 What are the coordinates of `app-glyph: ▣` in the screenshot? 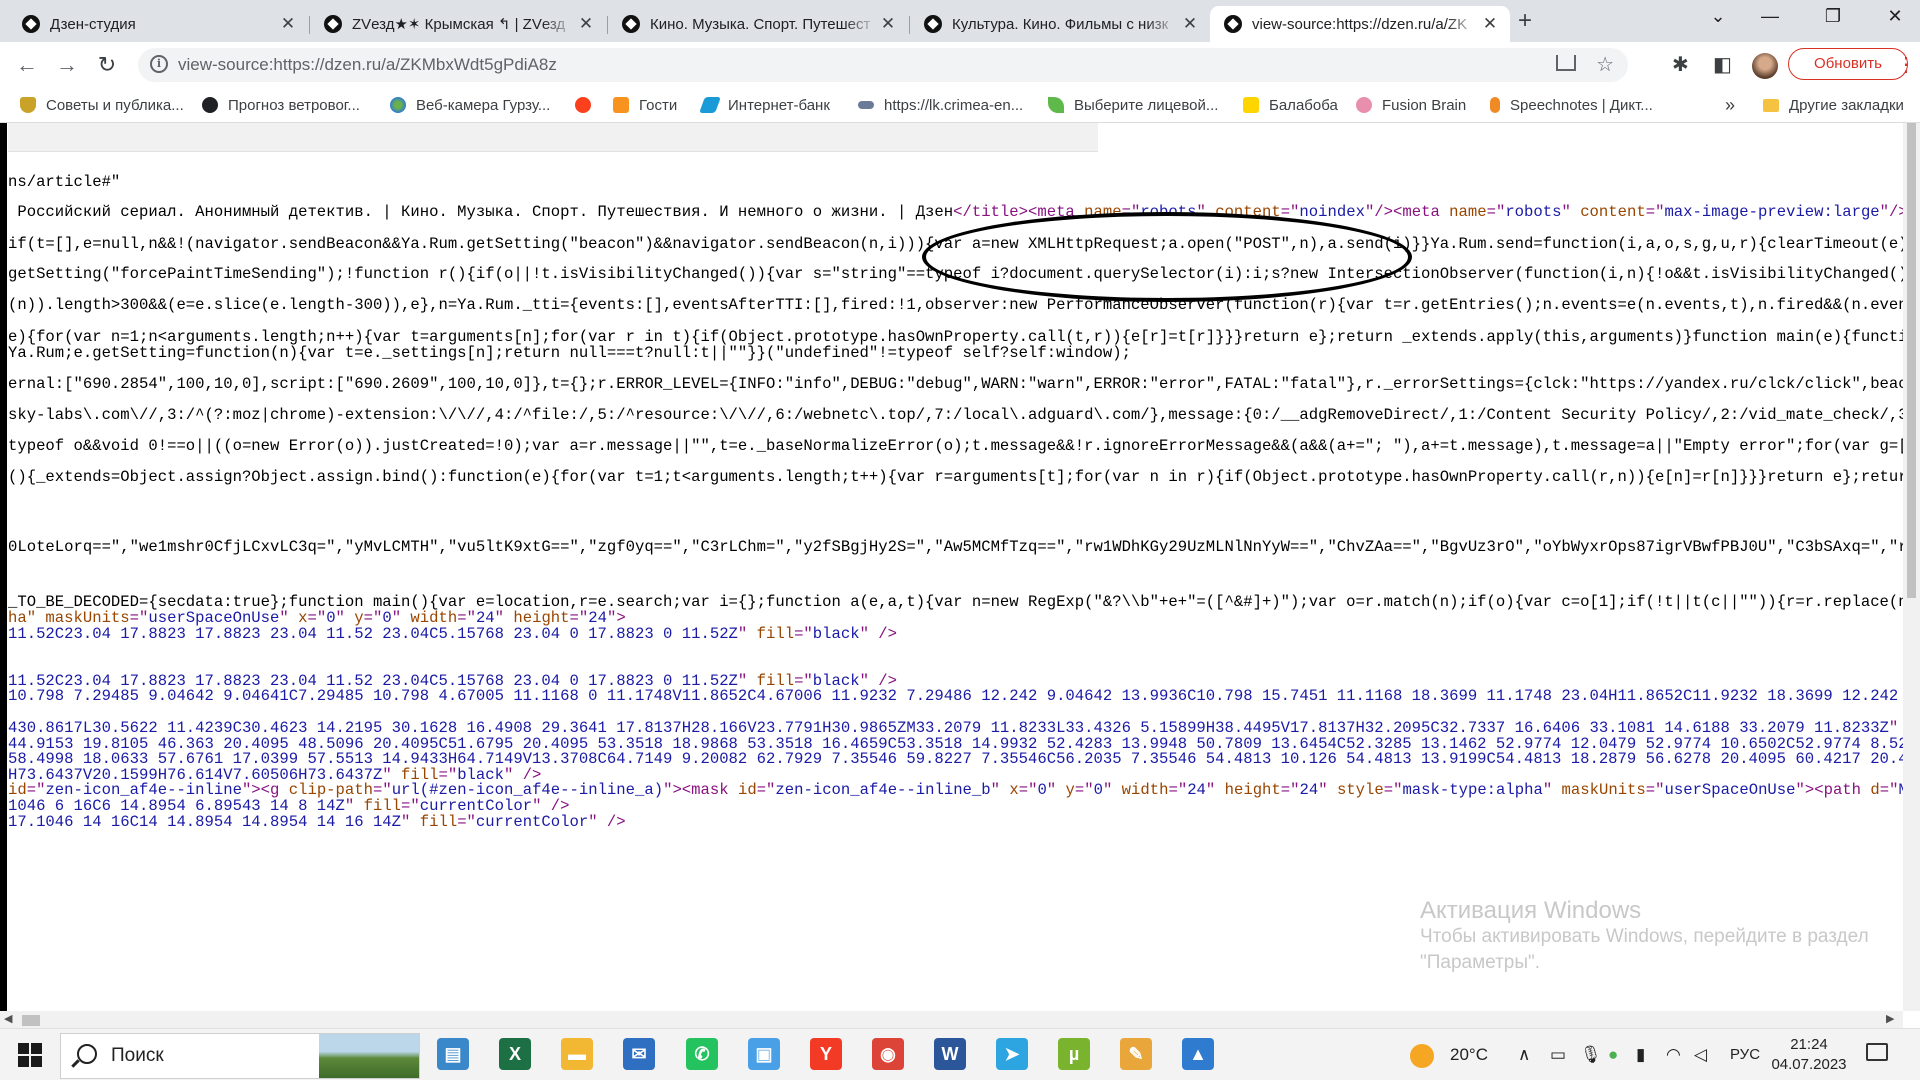 It's located at (764, 1054).